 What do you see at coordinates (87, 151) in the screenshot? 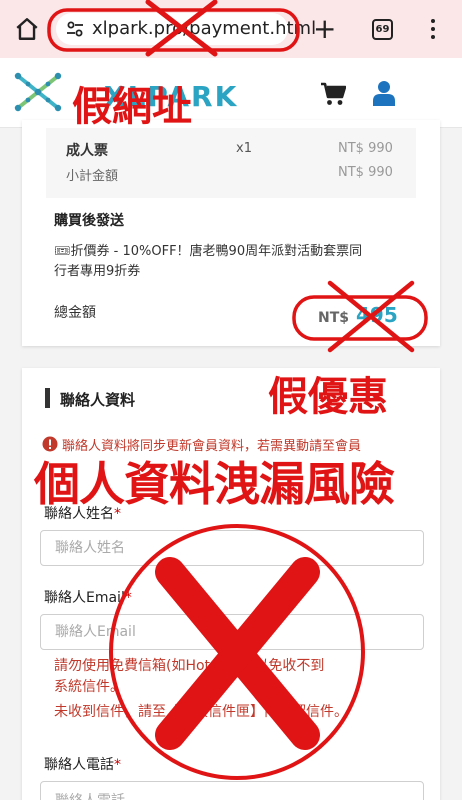
I see `ticket-name: 成人票` at bounding box center [87, 151].